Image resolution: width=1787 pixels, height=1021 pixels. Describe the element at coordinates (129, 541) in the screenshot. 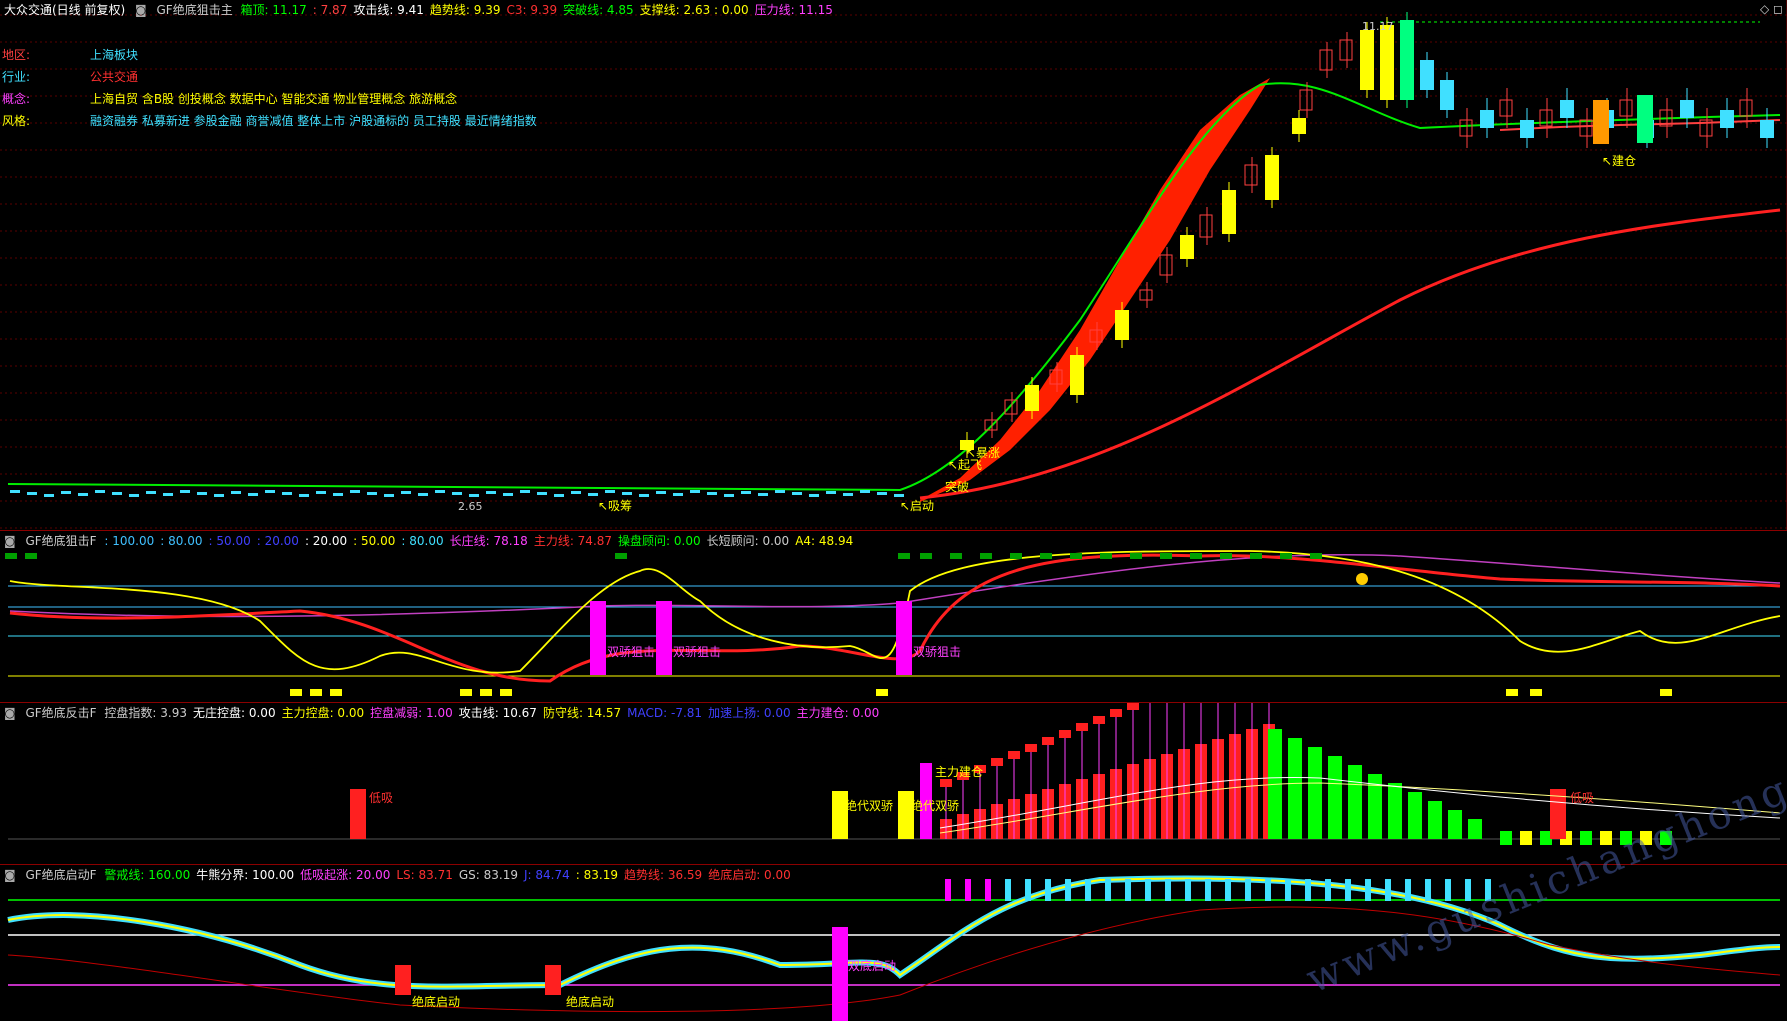

I see `p2-field: : 100.00` at that location.